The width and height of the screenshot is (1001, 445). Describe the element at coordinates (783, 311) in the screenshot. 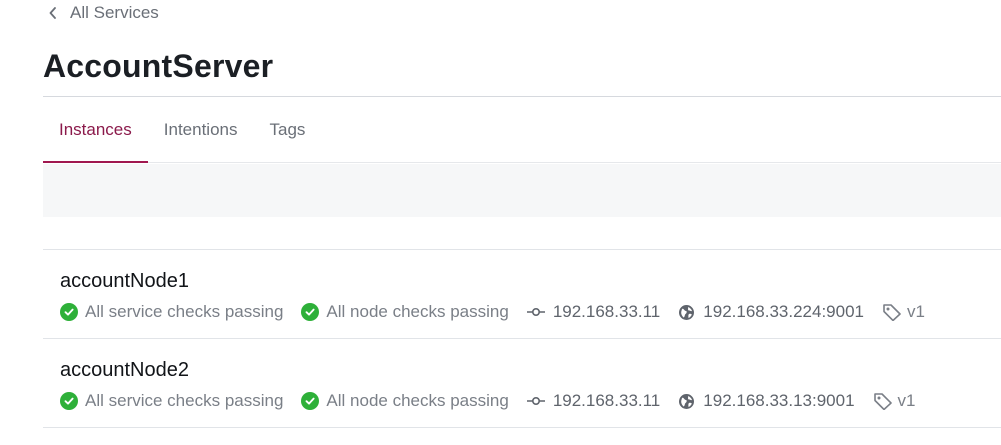

I see `service-address-value: 192.168.33.224:9001` at that location.